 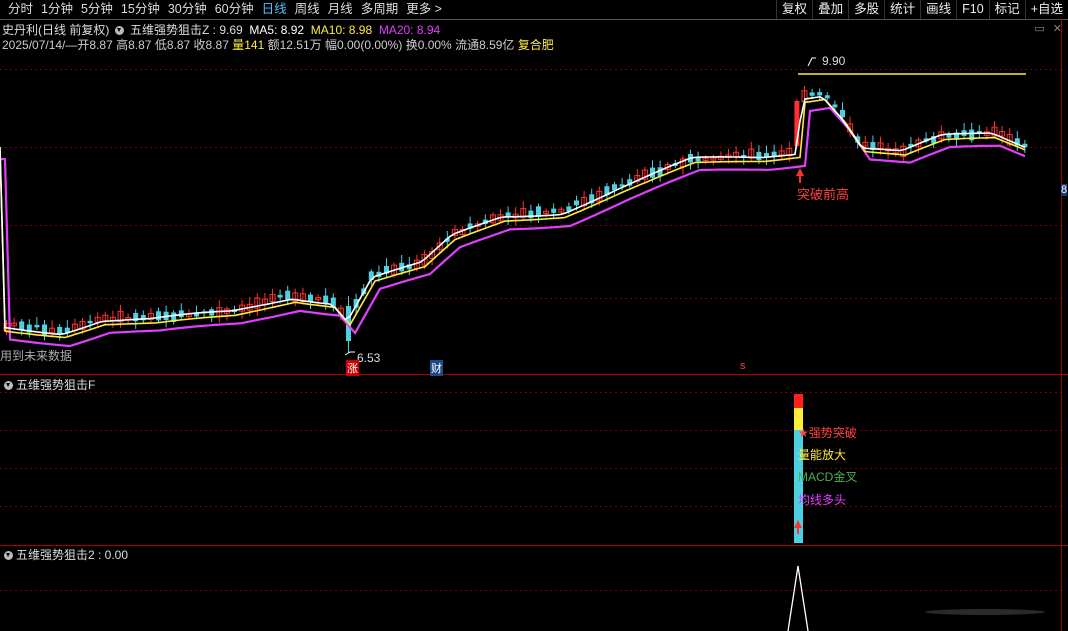 I want to click on future-data-warning: 用到未来数据, so click(x=36, y=356).